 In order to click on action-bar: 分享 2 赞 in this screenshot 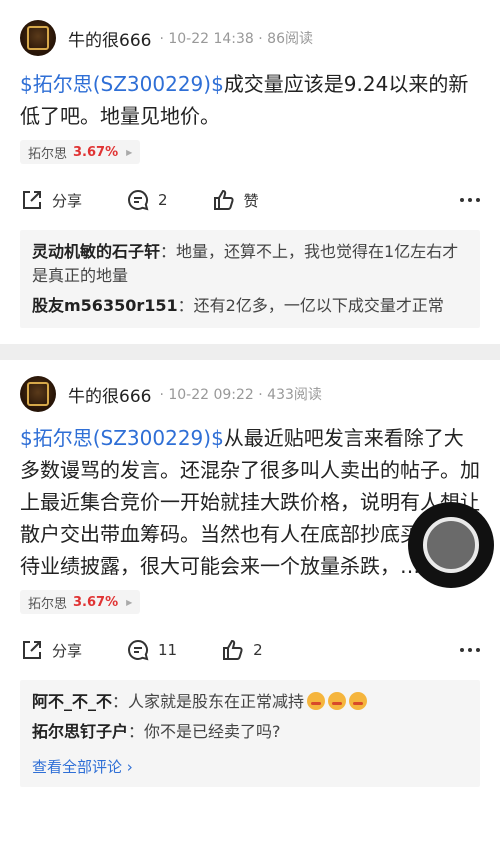, I will do `click(250, 200)`.